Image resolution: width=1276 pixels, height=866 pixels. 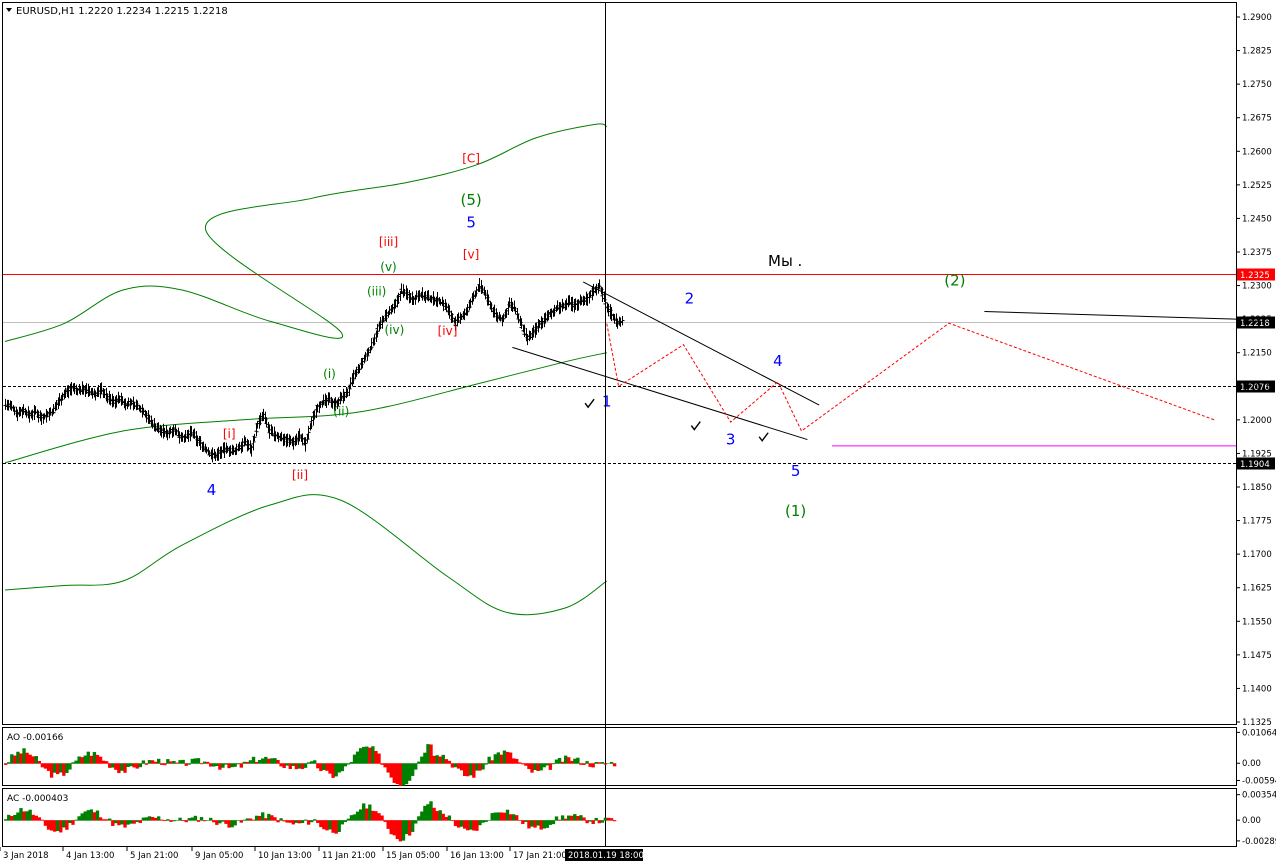 What do you see at coordinates (1257, 589) in the screenshot?
I see `price-tick-label: 1.1625` at bounding box center [1257, 589].